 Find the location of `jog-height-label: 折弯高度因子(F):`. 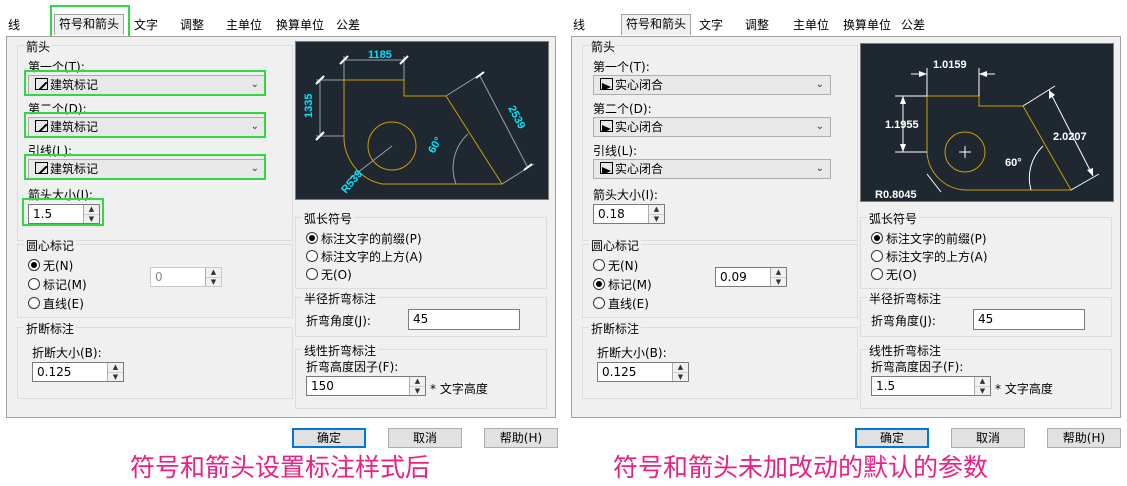

jog-height-label: 折弯高度因子(F): is located at coordinates (352, 367).